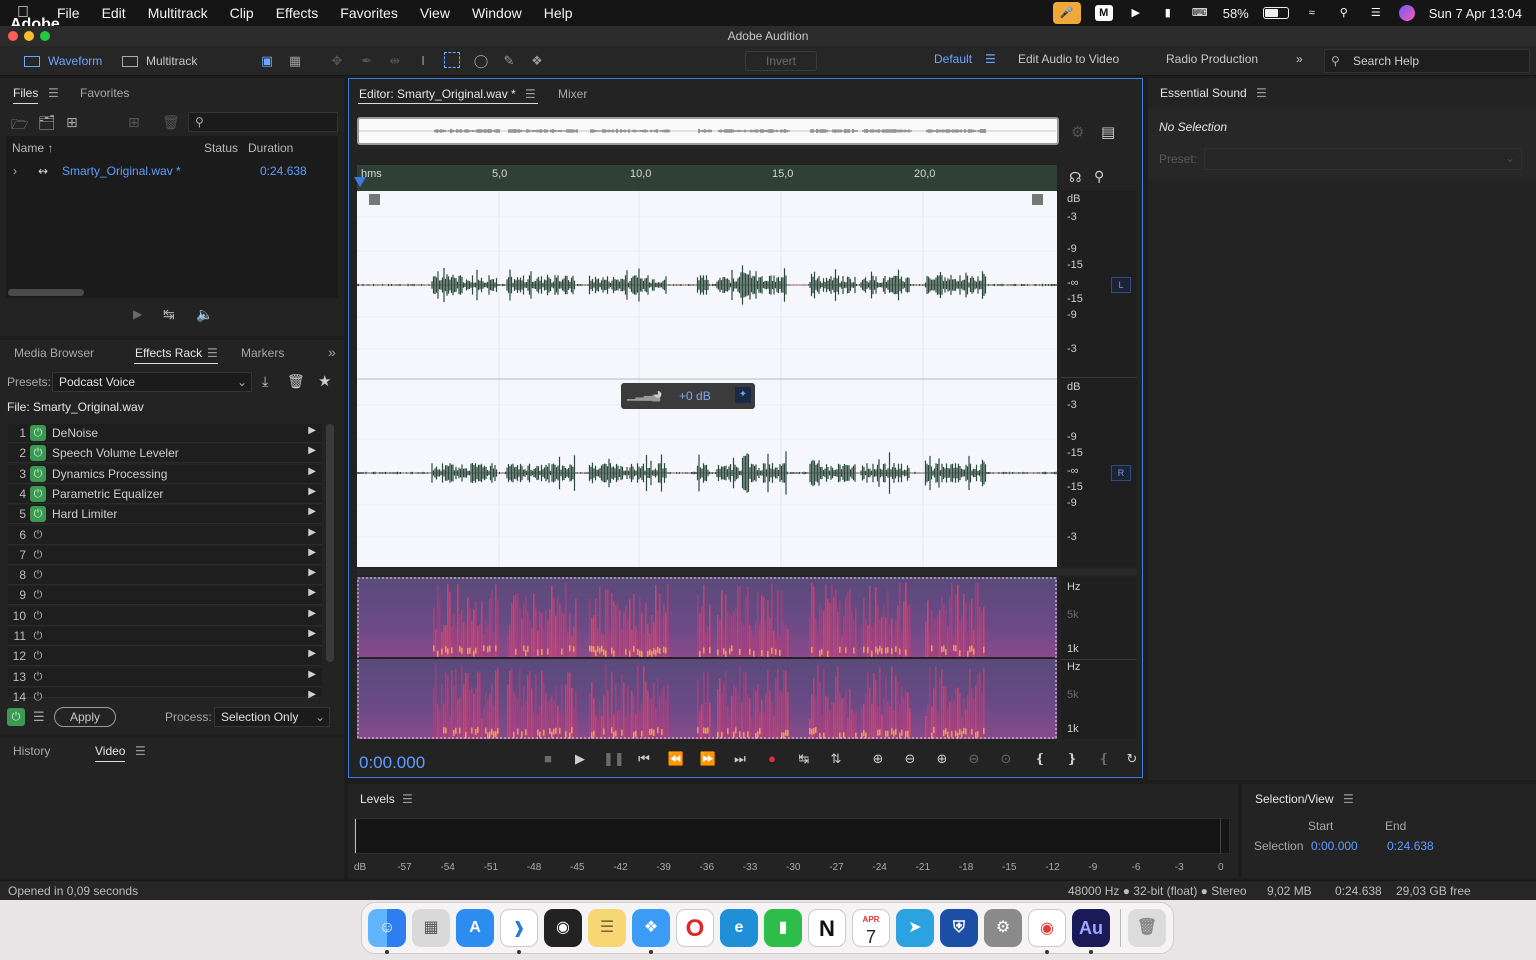  Describe the element at coordinates (1040, 759) in the screenshot. I see `zoom-in-point-icon: ❴` at that location.